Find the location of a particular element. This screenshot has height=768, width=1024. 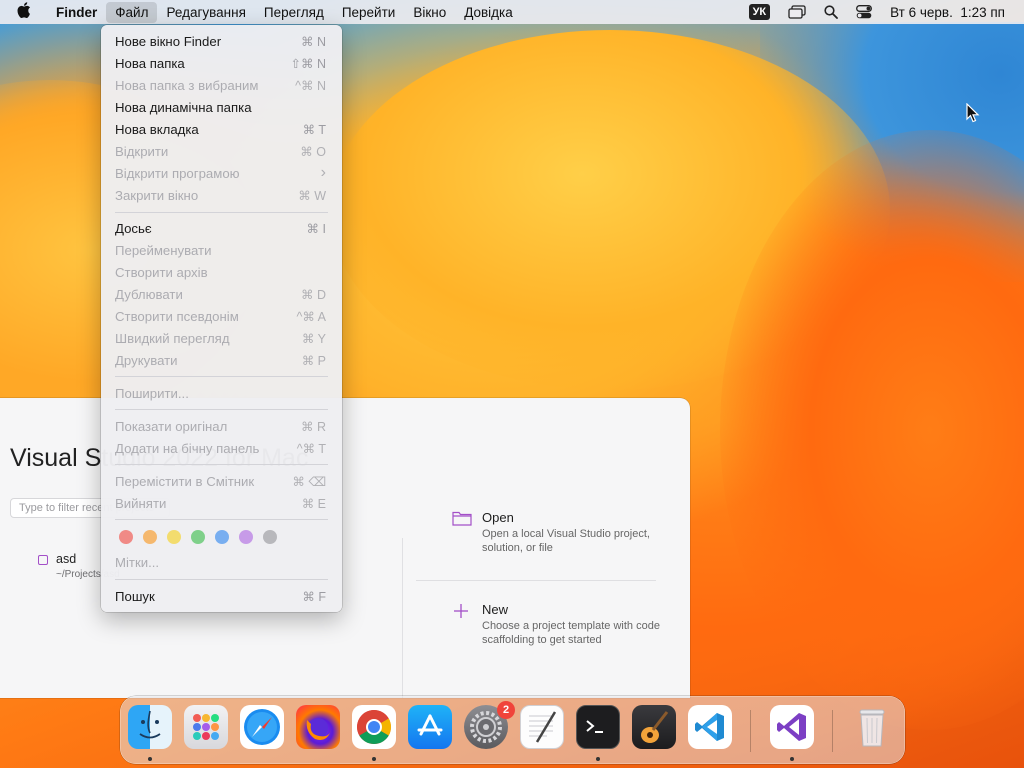

menu-item-add-to-sidebar: Додати на бічну панель ^⌘ T is located at coordinates (220, 448).